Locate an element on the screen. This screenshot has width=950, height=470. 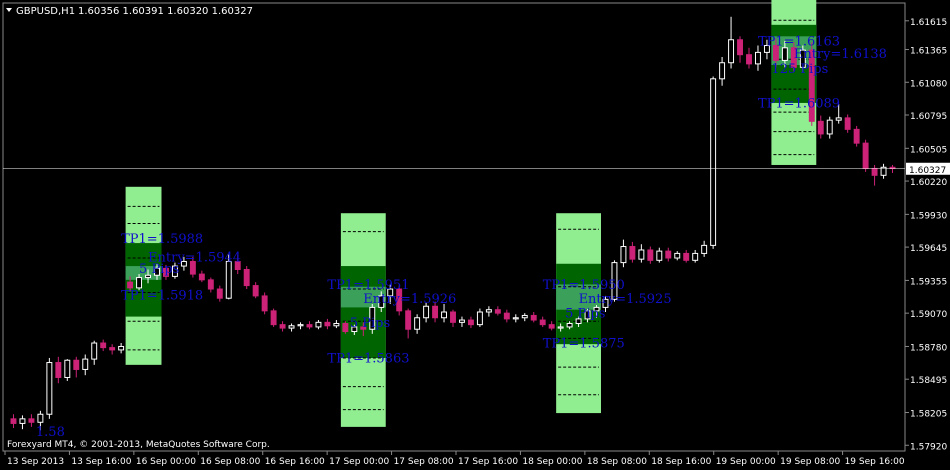
annotation-label: TP1=1.6089 is located at coordinates (799, 104).